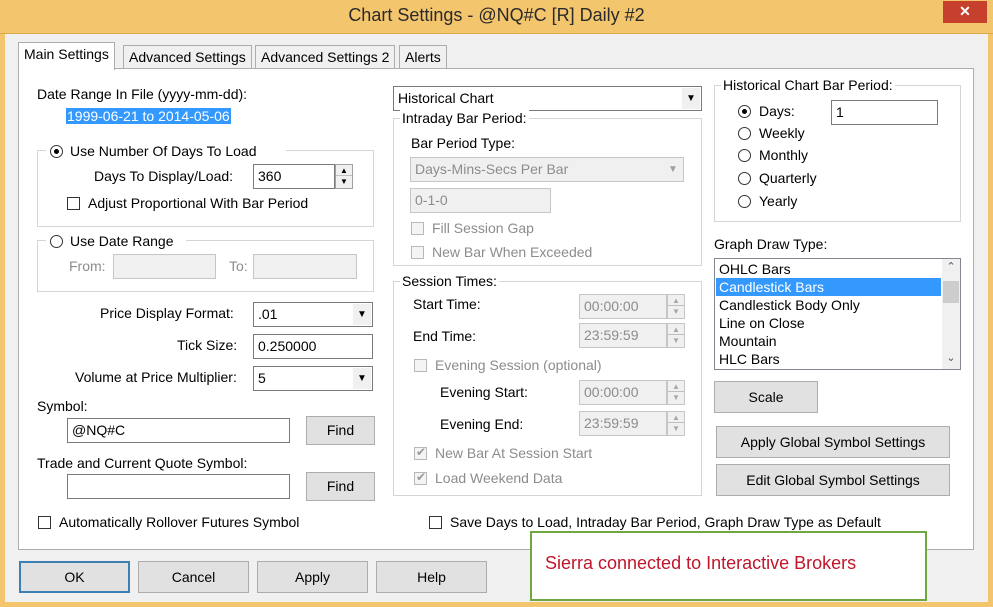 This screenshot has height=607, width=993. I want to click on scroll-down-icon: ⌄, so click(951, 359).